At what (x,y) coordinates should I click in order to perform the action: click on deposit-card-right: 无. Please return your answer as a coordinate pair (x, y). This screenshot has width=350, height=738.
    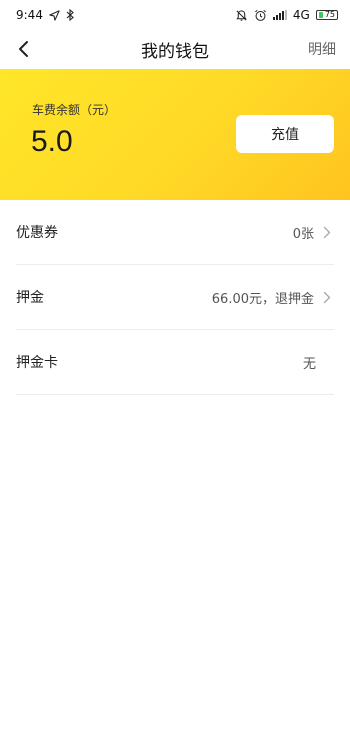
    Looking at the image, I should click on (318, 362).